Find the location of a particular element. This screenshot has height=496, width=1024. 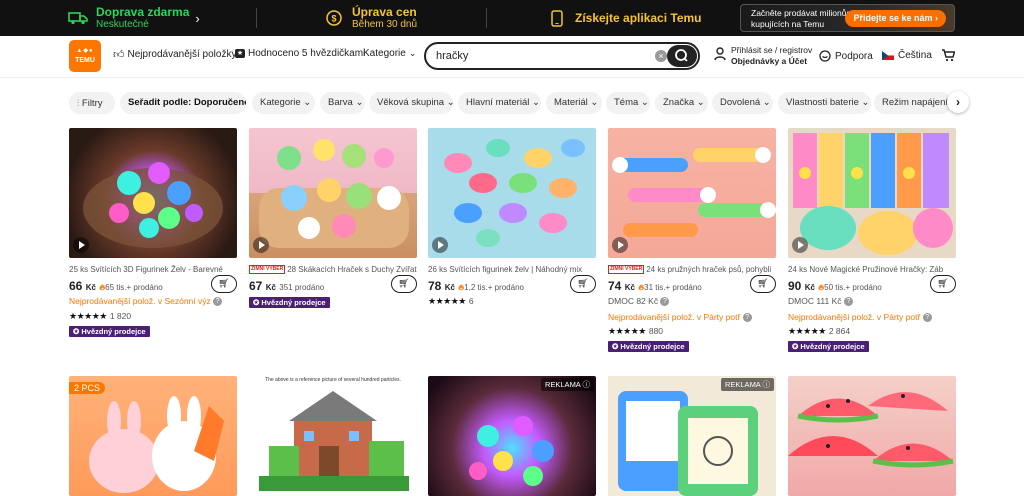

search-input is located at coordinates (536, 56).